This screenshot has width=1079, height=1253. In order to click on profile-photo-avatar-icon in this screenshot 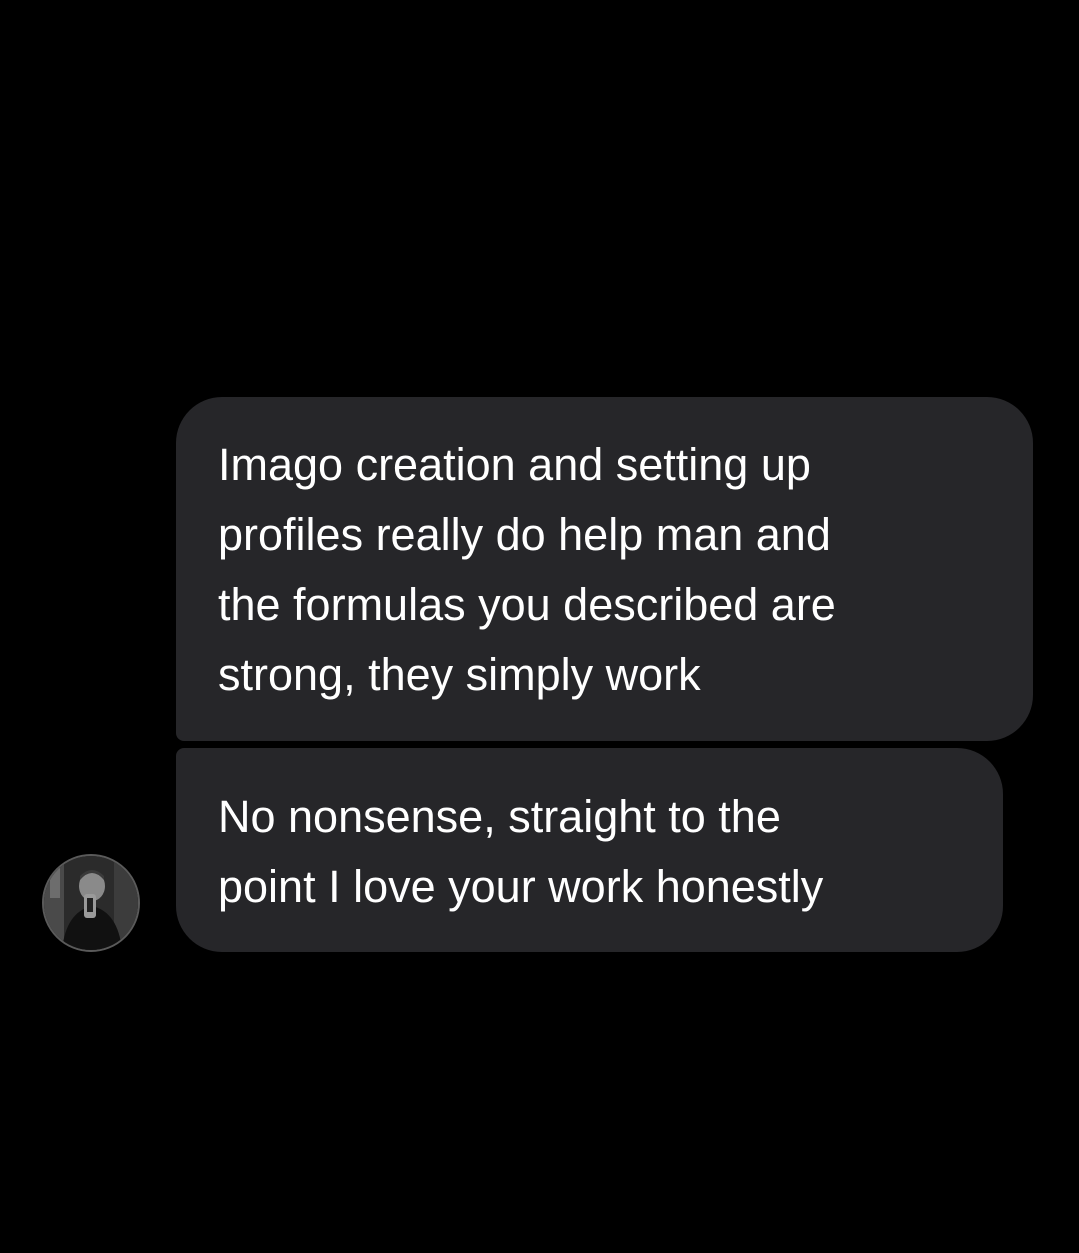, I will do `click(91, 903)`.